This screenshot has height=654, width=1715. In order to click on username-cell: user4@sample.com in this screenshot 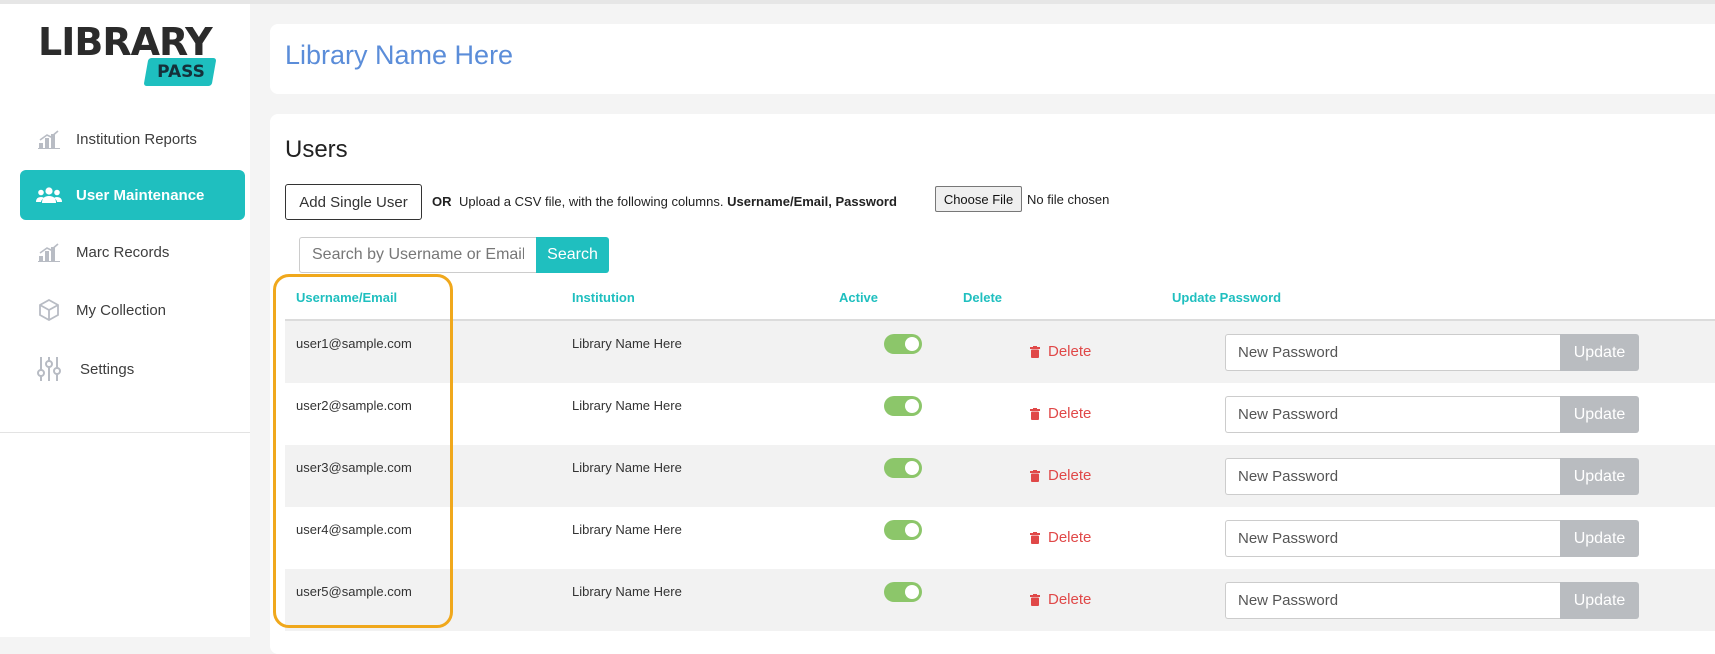, I will do `click(354, 529)`.